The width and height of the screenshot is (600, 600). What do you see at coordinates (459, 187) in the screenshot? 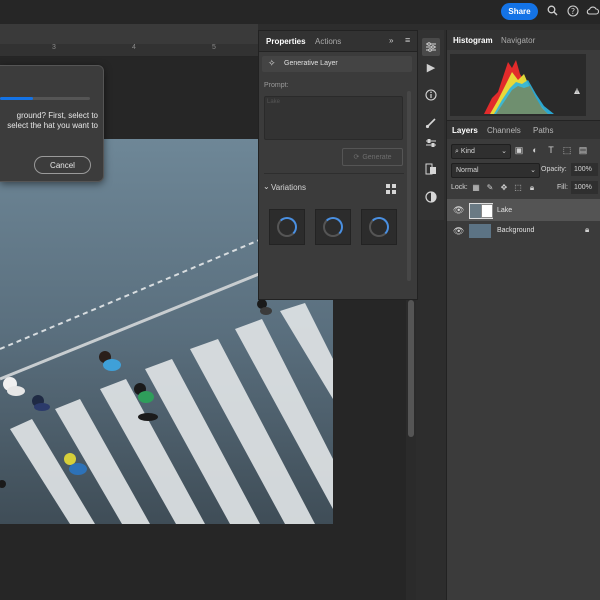
I see `lock-label: Lock:` at bounding box center [459, 187].